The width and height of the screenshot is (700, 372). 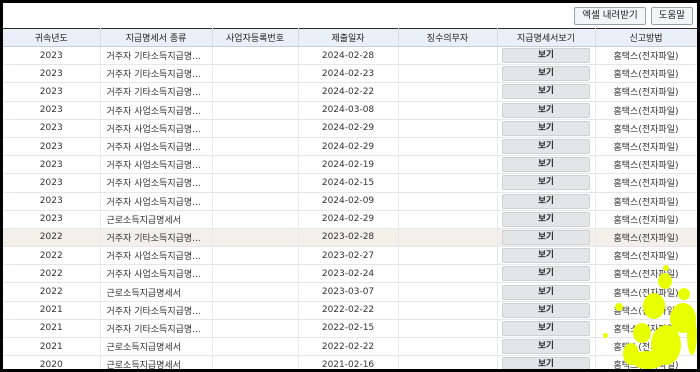 I want to click on table-row: 2022 거주자 사업소득지급명... 2023-02-27 보기 홈택스(전자파일), so click(x=350, y=256).